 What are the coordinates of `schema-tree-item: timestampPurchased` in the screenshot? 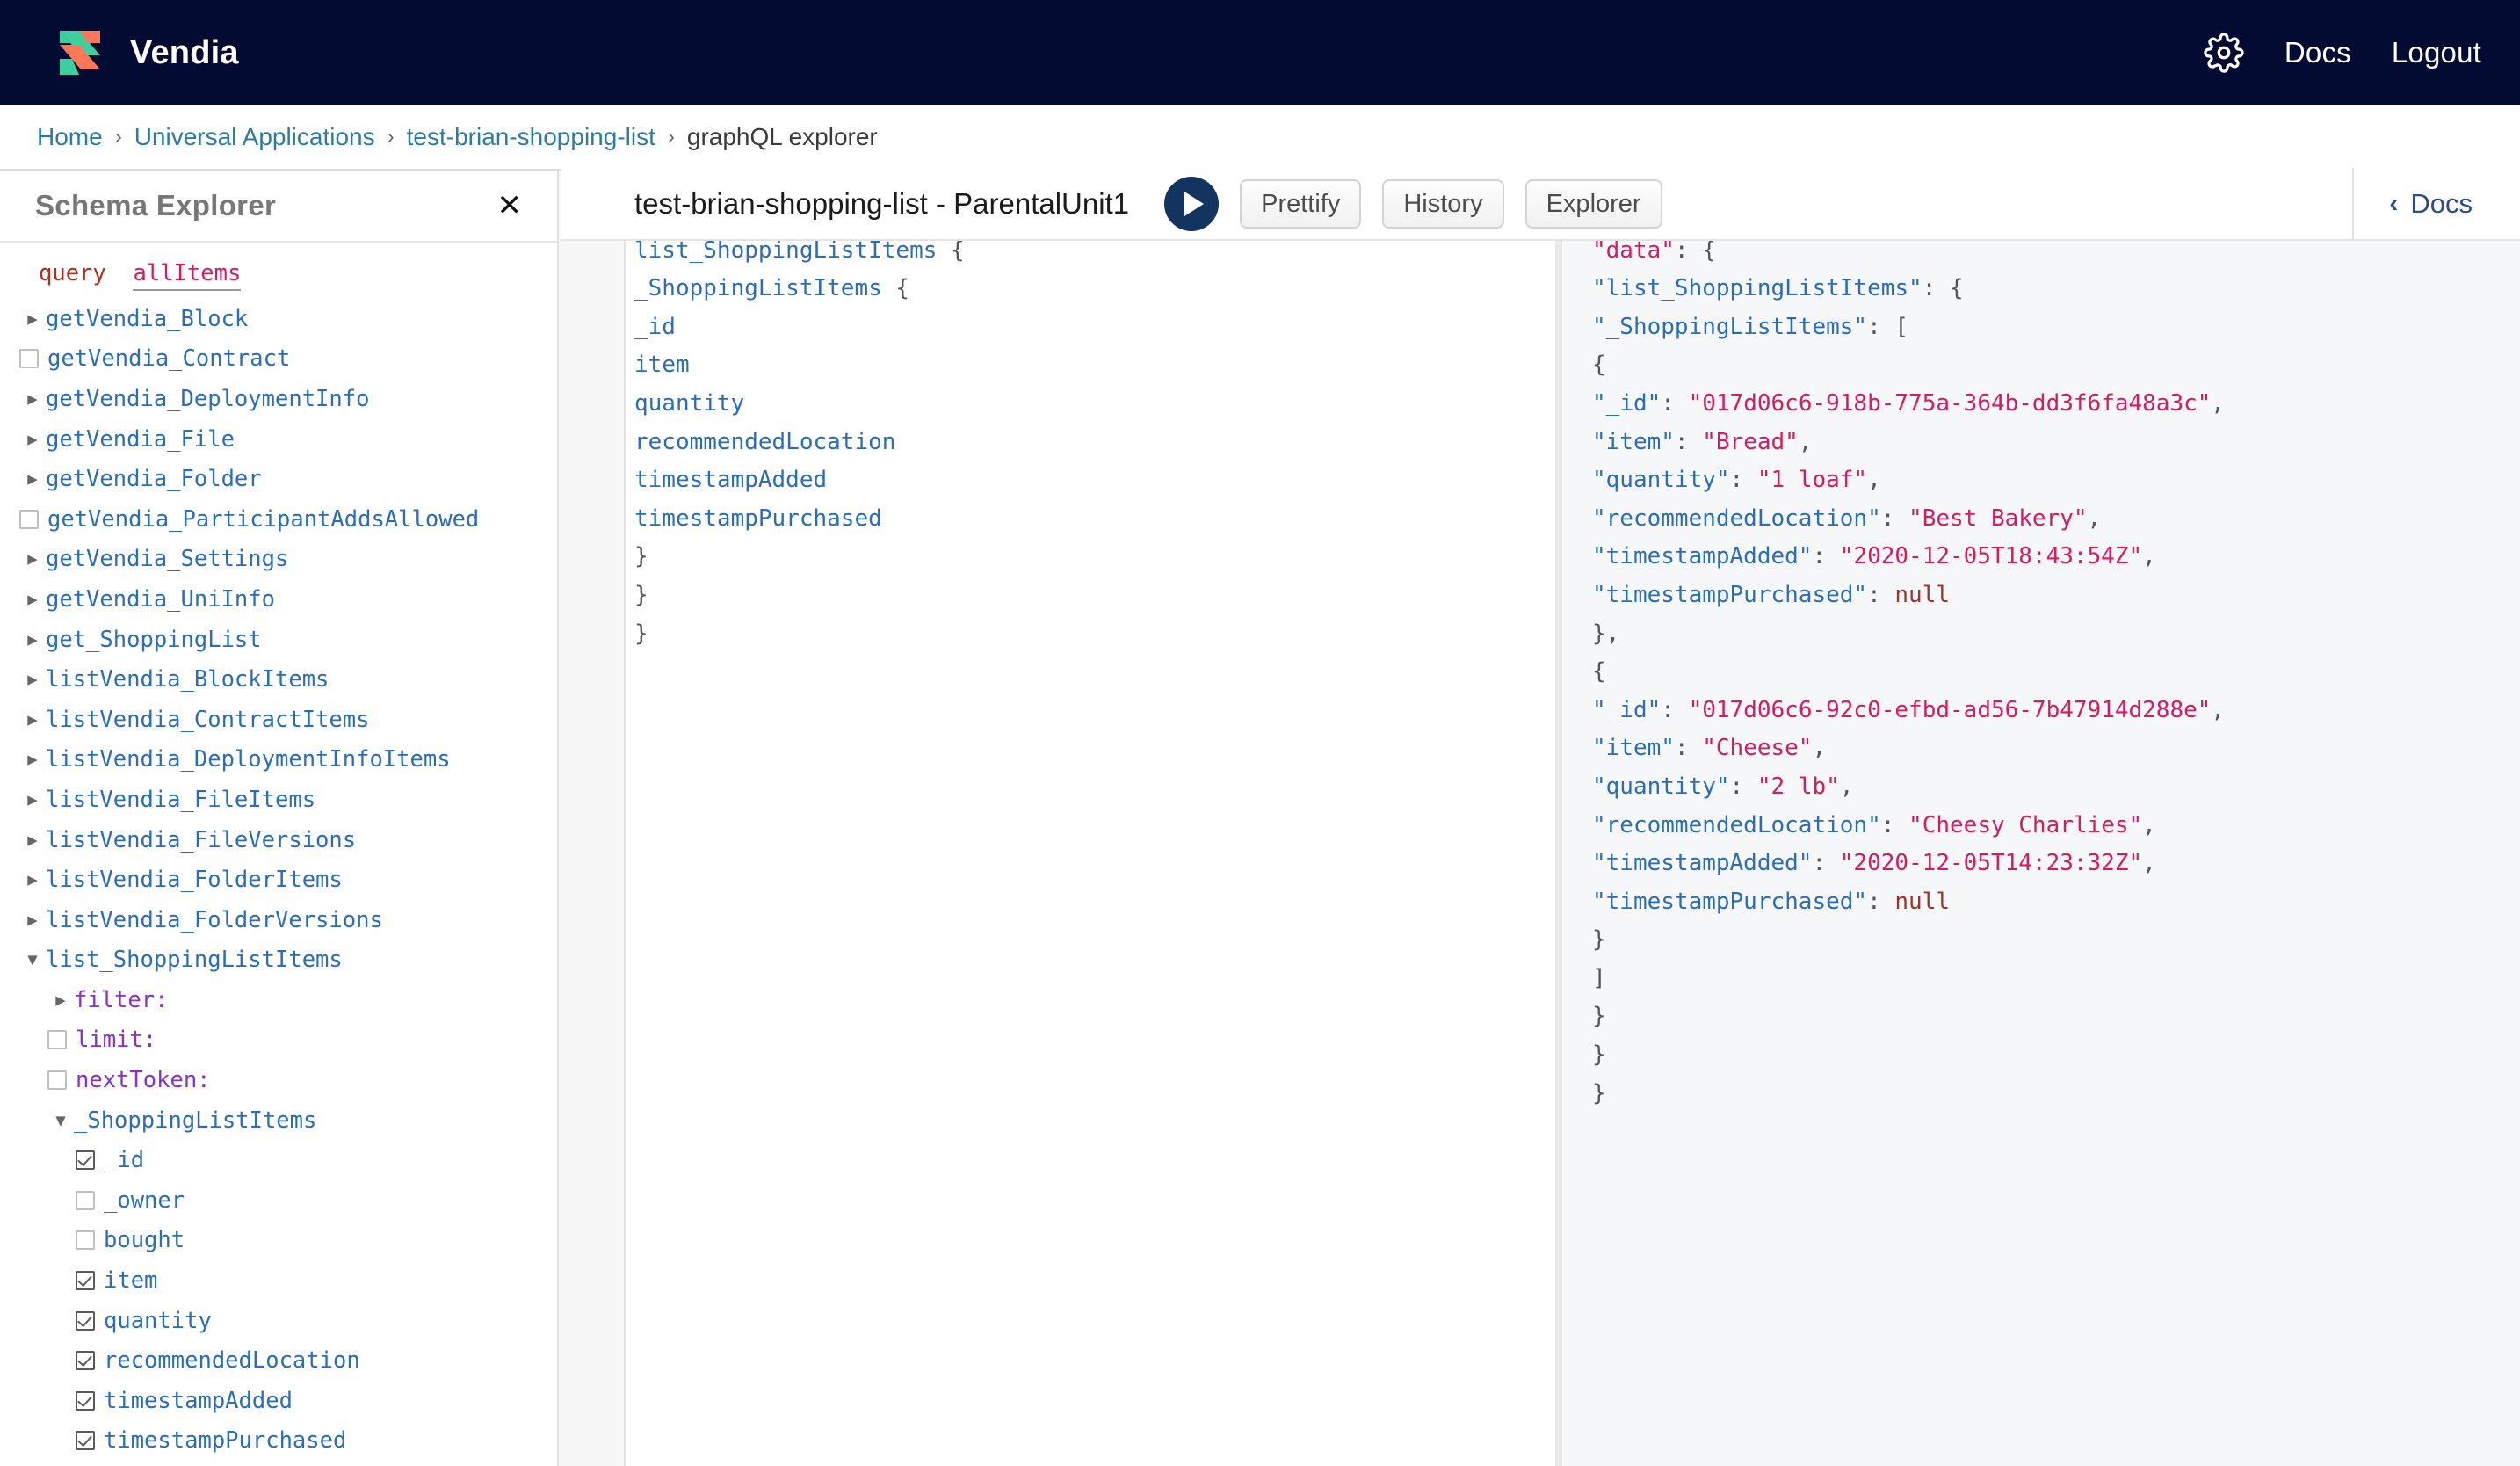 It's located at (278, 1441).